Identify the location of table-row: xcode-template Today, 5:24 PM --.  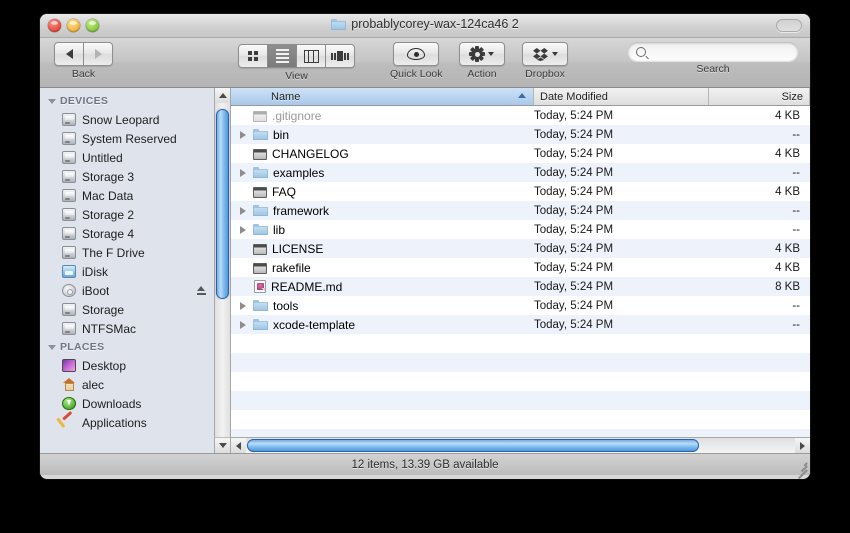
(520, 324).